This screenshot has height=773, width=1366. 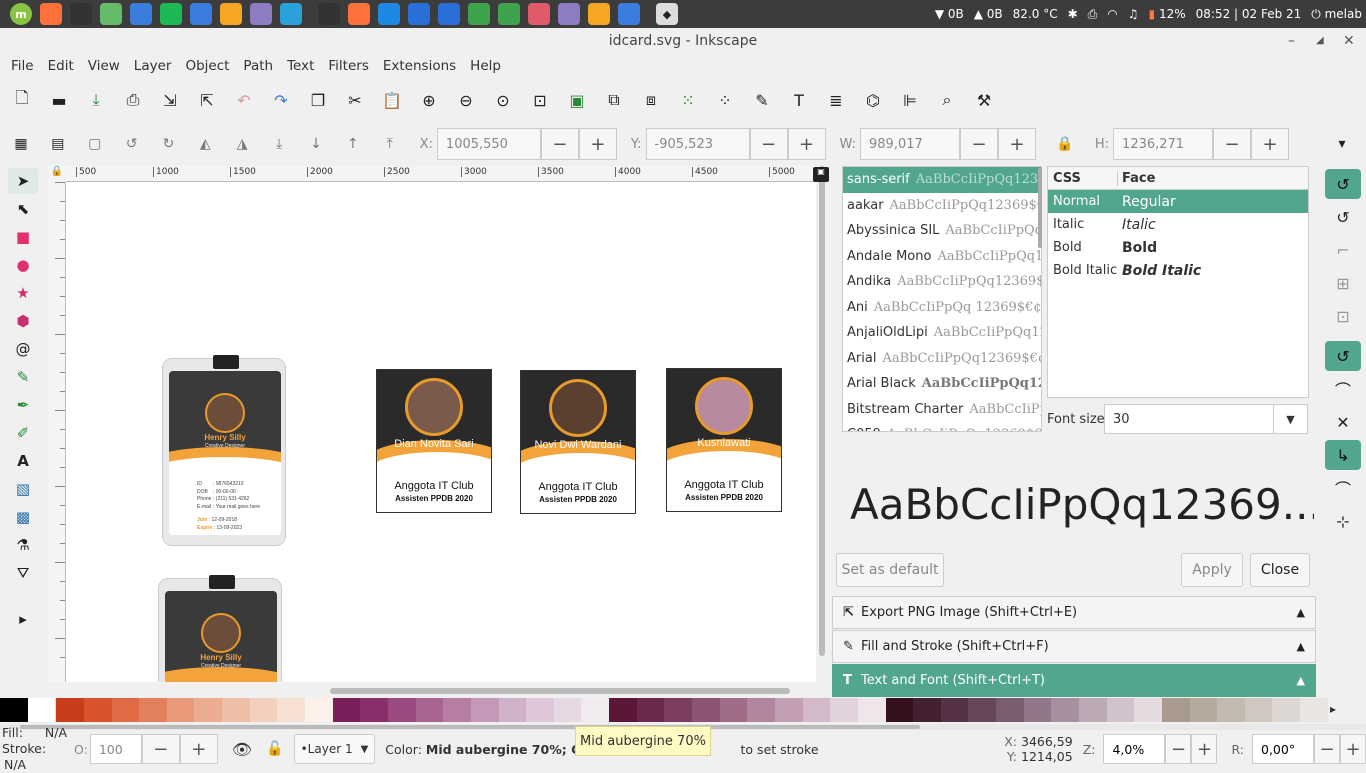 I want to click on bluetooth-icon: ✱, so click(x=1073, y=14).